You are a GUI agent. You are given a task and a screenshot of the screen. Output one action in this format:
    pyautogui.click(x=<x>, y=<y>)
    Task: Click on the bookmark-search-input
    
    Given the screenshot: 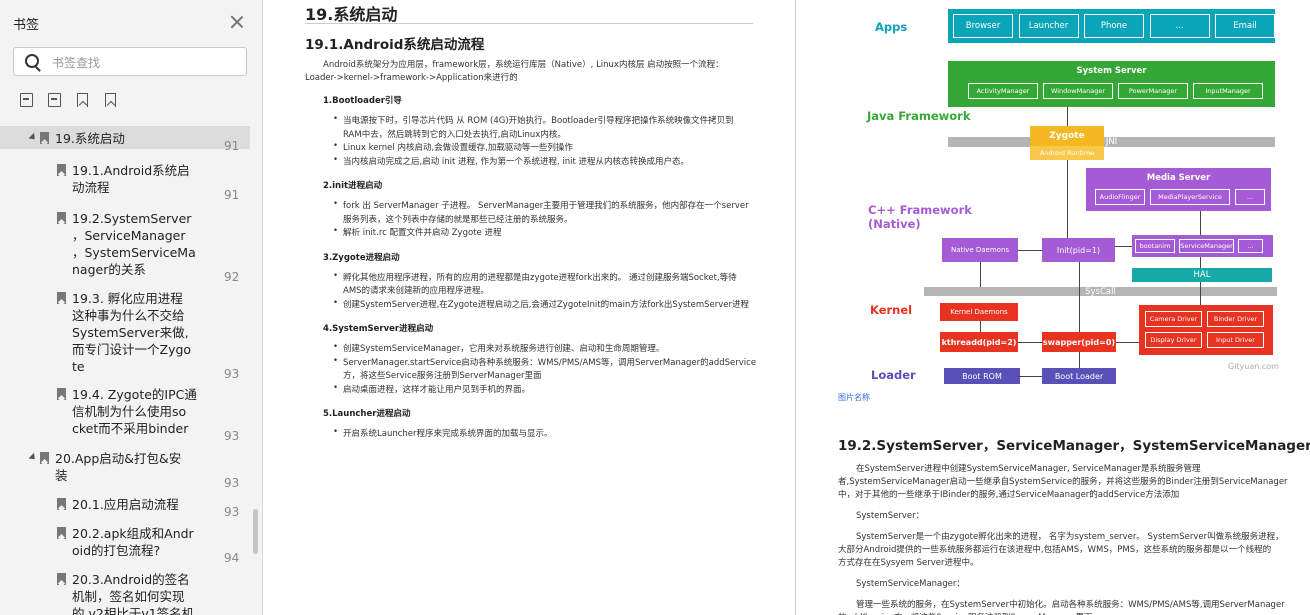 What is the action you would take?
    pyautogui.click(x=147, y=62)
    